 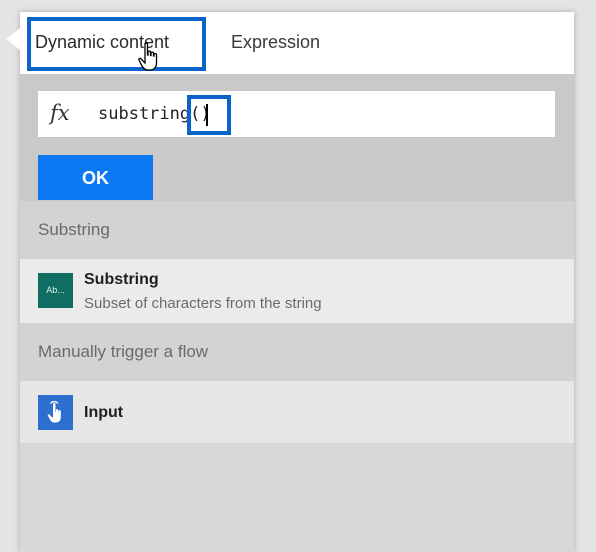 I want to click on parenthesis-highlight-box, so click(x=209, y=115).